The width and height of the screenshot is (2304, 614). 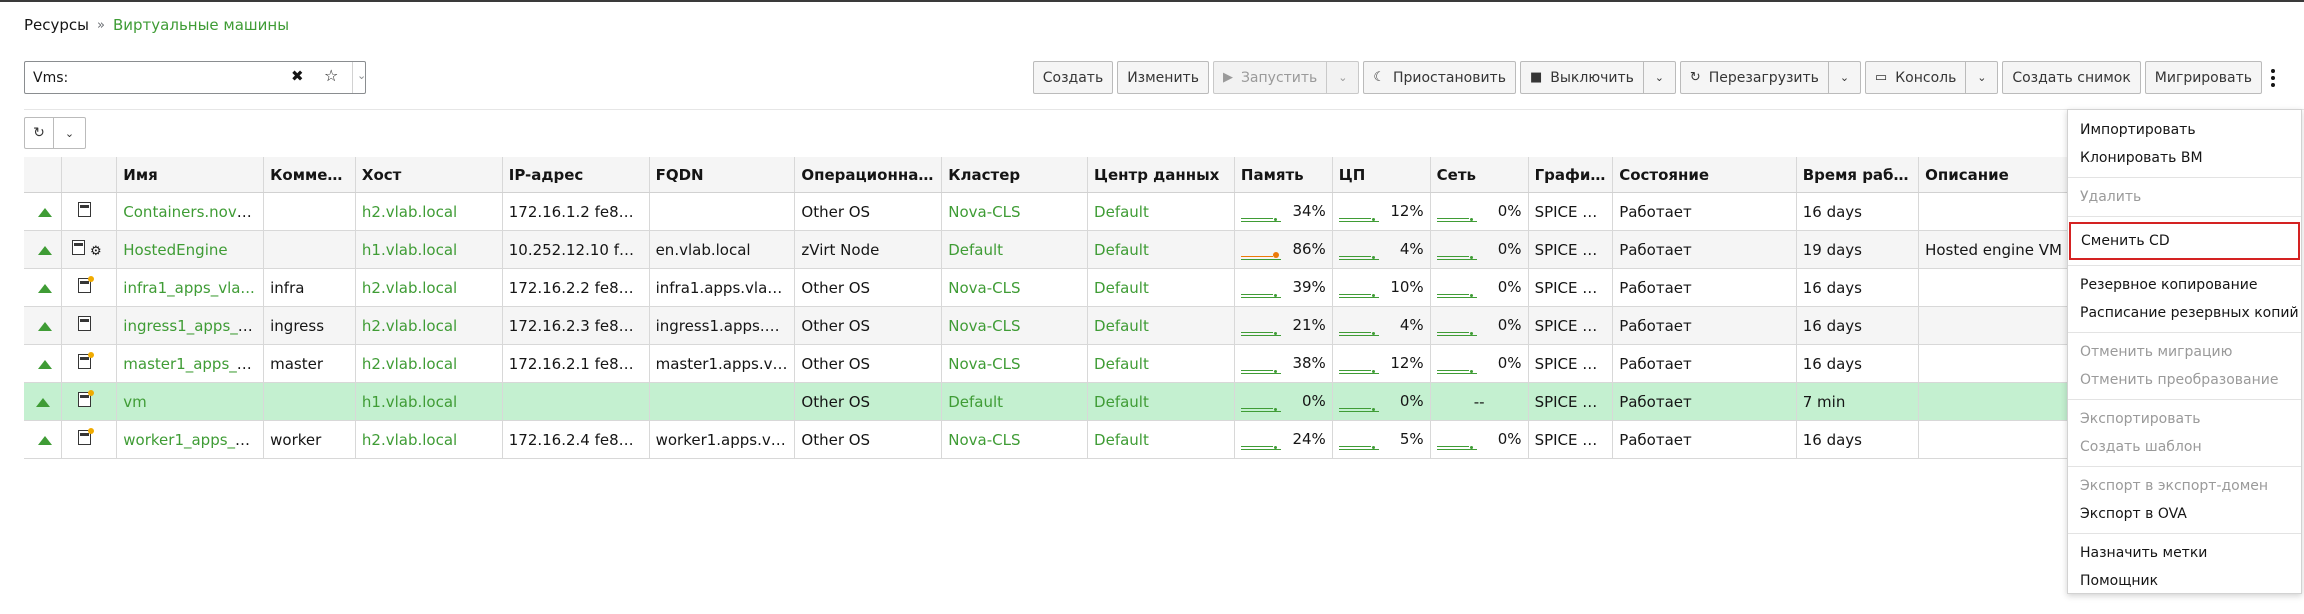 What do you see at coordinates (2184, 352) in the screenshot?
I see `menu-item-cancel-migration: Отменить миграцию` at bounding box center [2184, 352].